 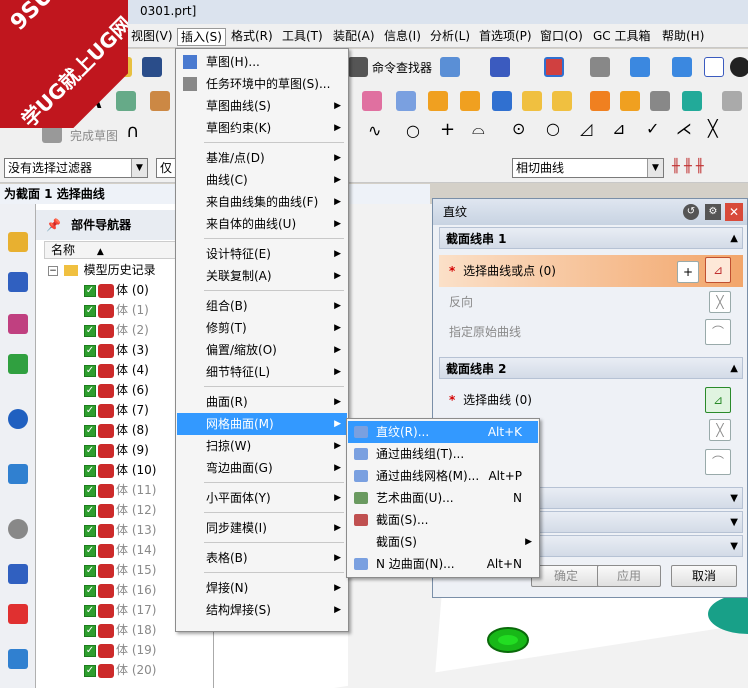 What do you see at coordinates (262, 610) in the screenshot?
I see `insert-menu-item: 结构焊接(S) ▶` at bounding box center [262, 610].